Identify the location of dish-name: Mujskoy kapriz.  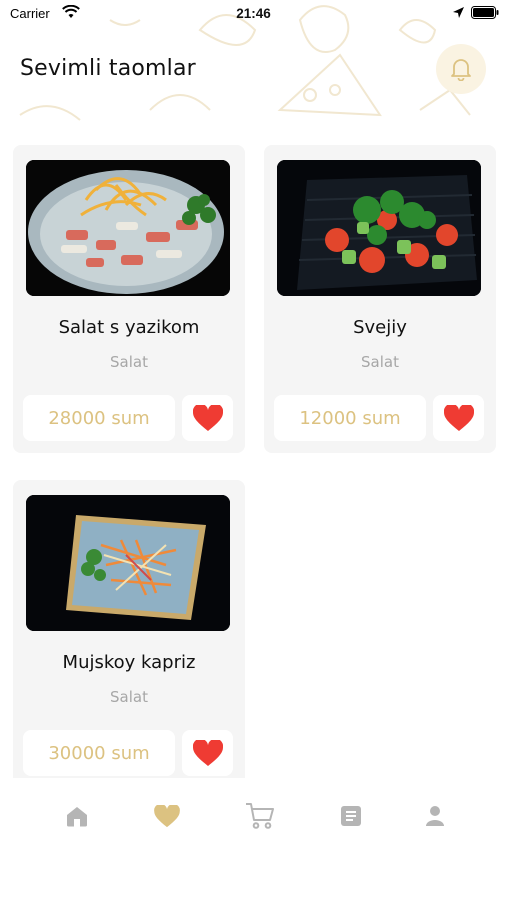
(129, 662).